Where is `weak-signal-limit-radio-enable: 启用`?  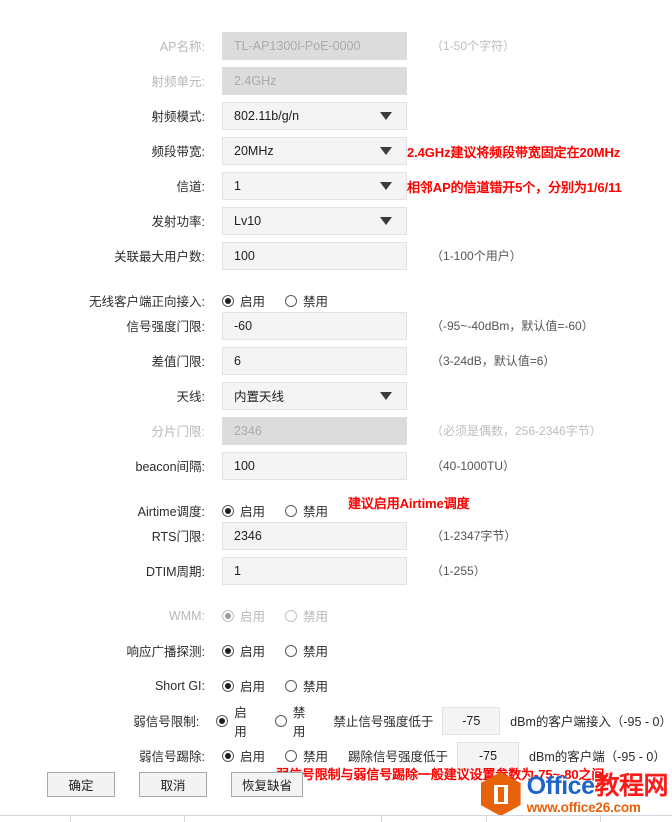 weak-signal-limit-radio-enable: 启用 is located at coordinates (235, 721).